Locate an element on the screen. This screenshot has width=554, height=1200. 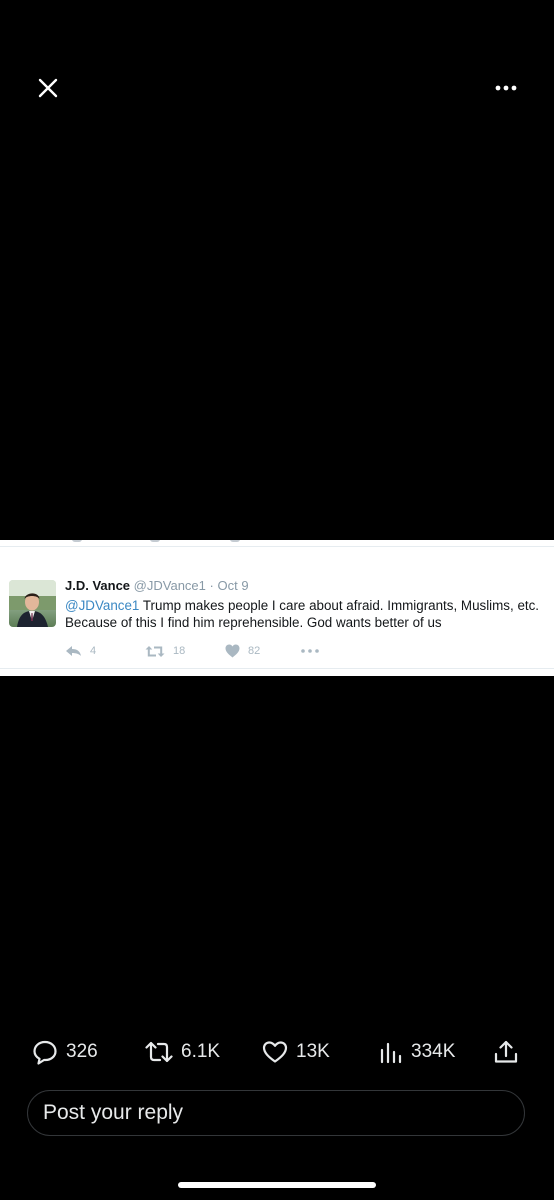
tweet-retweet-count: 18 is located at coordinates (179, 651).